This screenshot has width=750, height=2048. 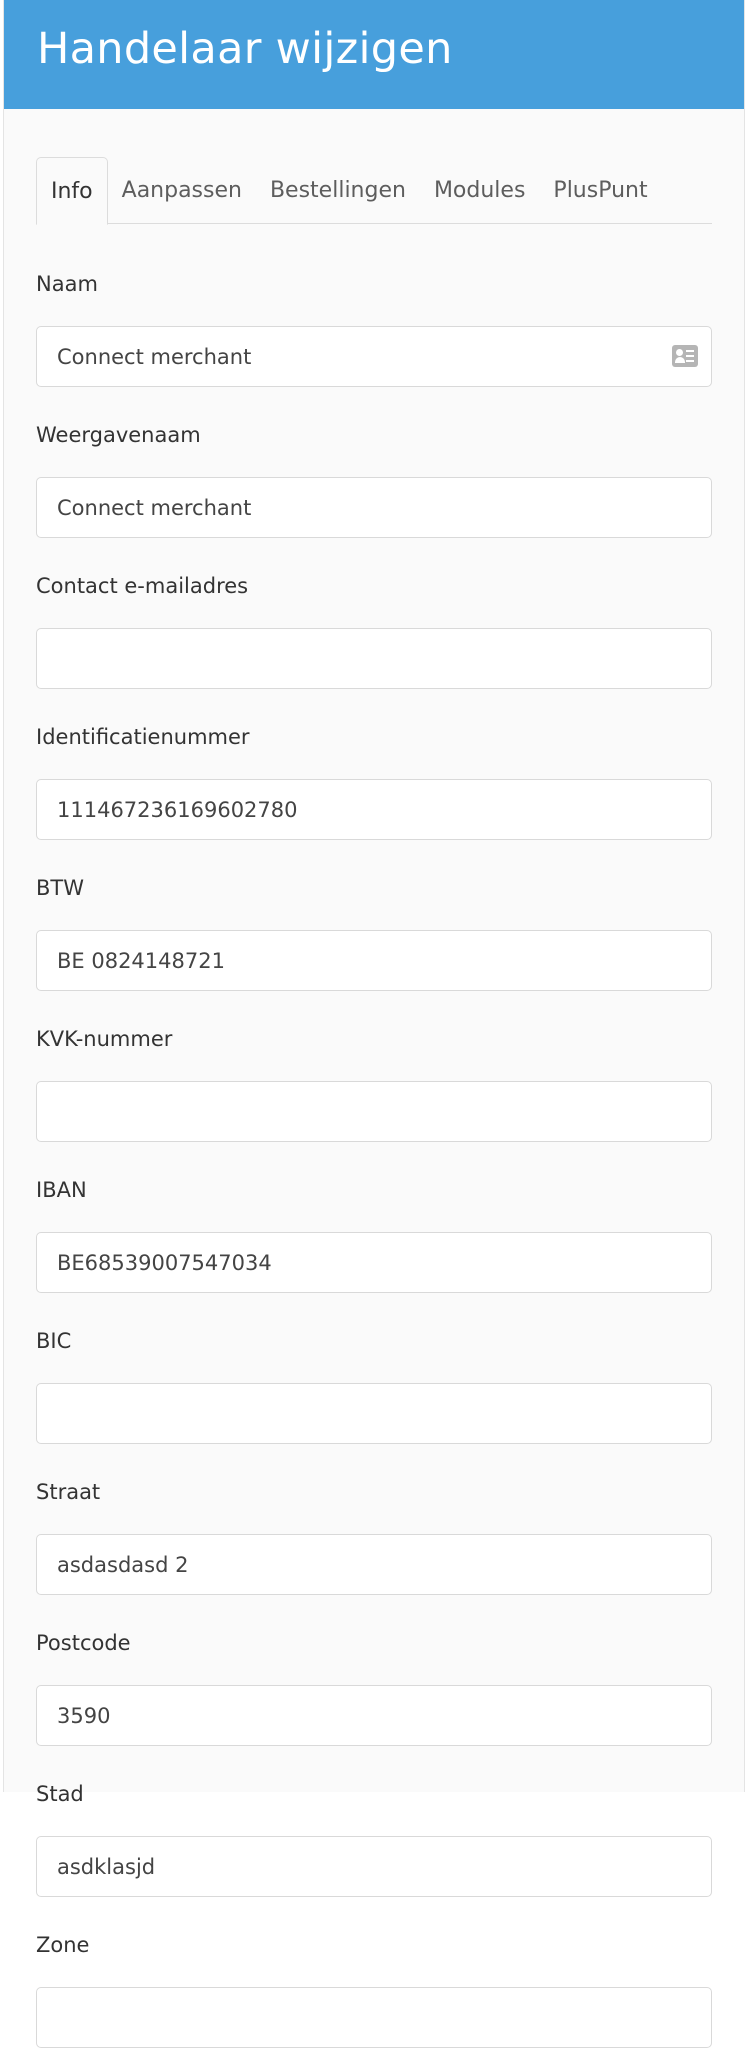 I want to click on iban-input, so click(x=374, y=1262).